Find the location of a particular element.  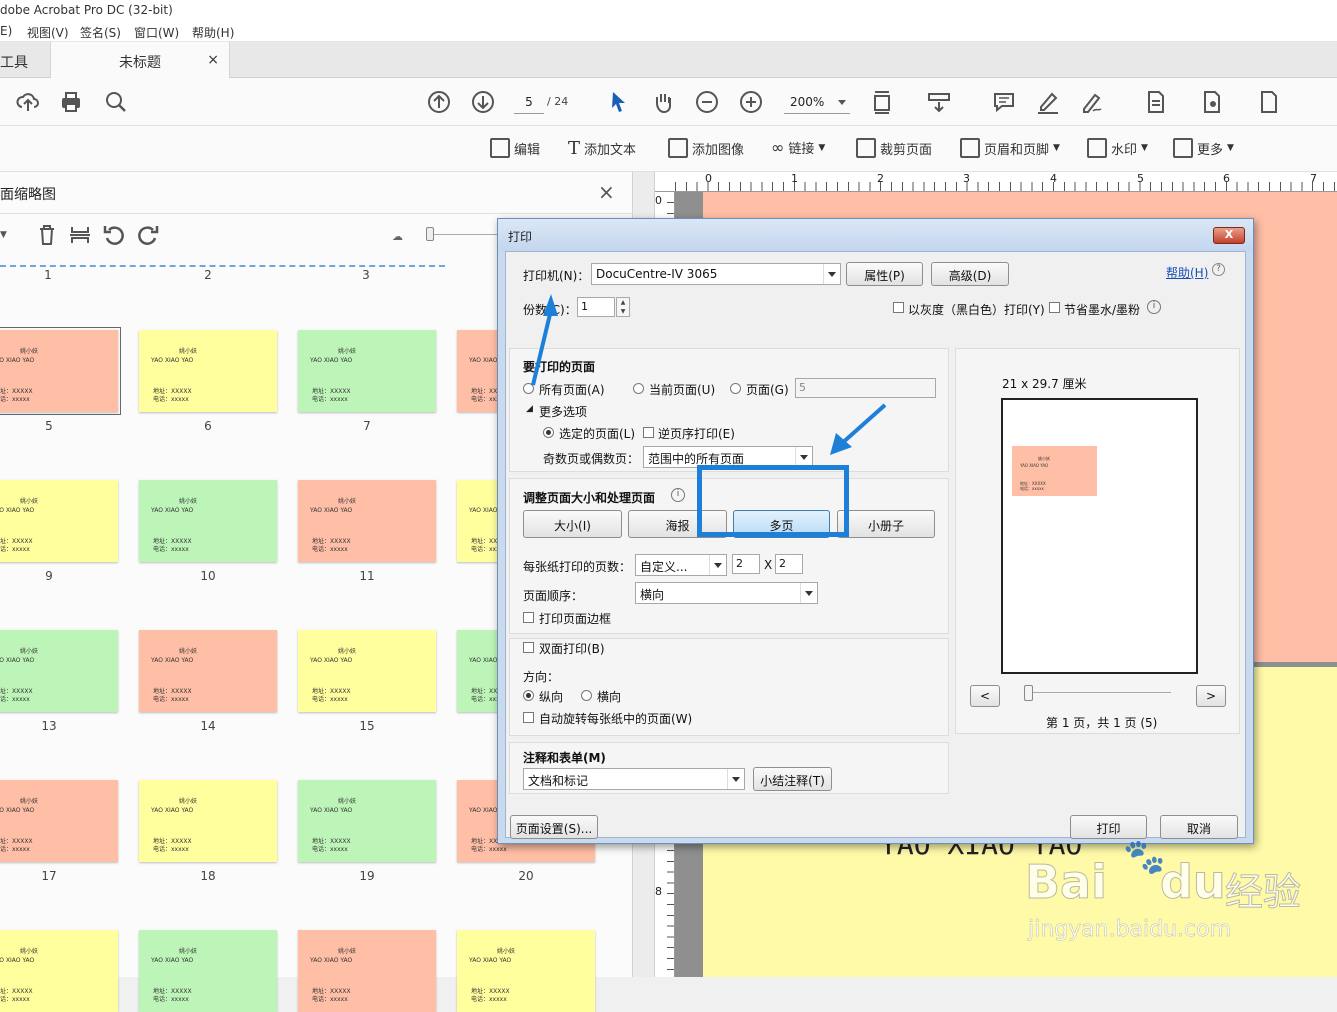

size-button: 大小(I) is located at coordinates (572, 524).